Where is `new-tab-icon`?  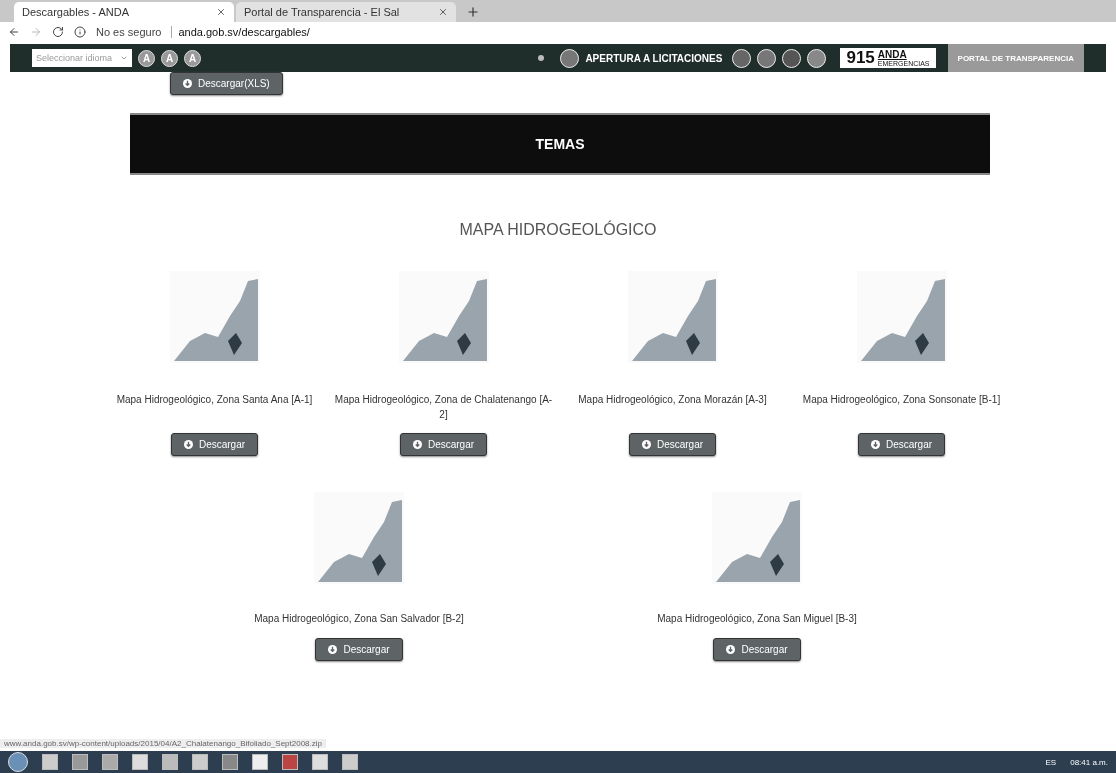 new-tab-icon is located at coordinates (473, 12).